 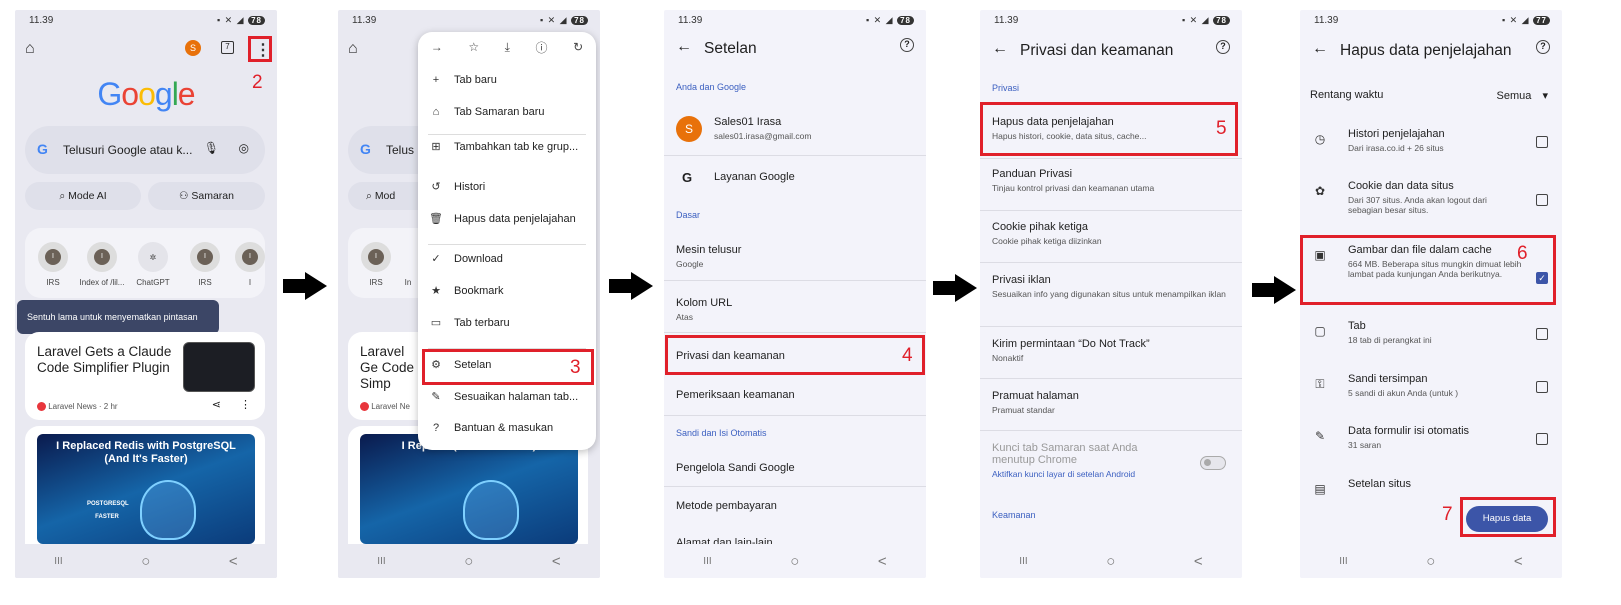 I want to click on menu-item-history: ↺ Histori, so click(x=456, y=186).